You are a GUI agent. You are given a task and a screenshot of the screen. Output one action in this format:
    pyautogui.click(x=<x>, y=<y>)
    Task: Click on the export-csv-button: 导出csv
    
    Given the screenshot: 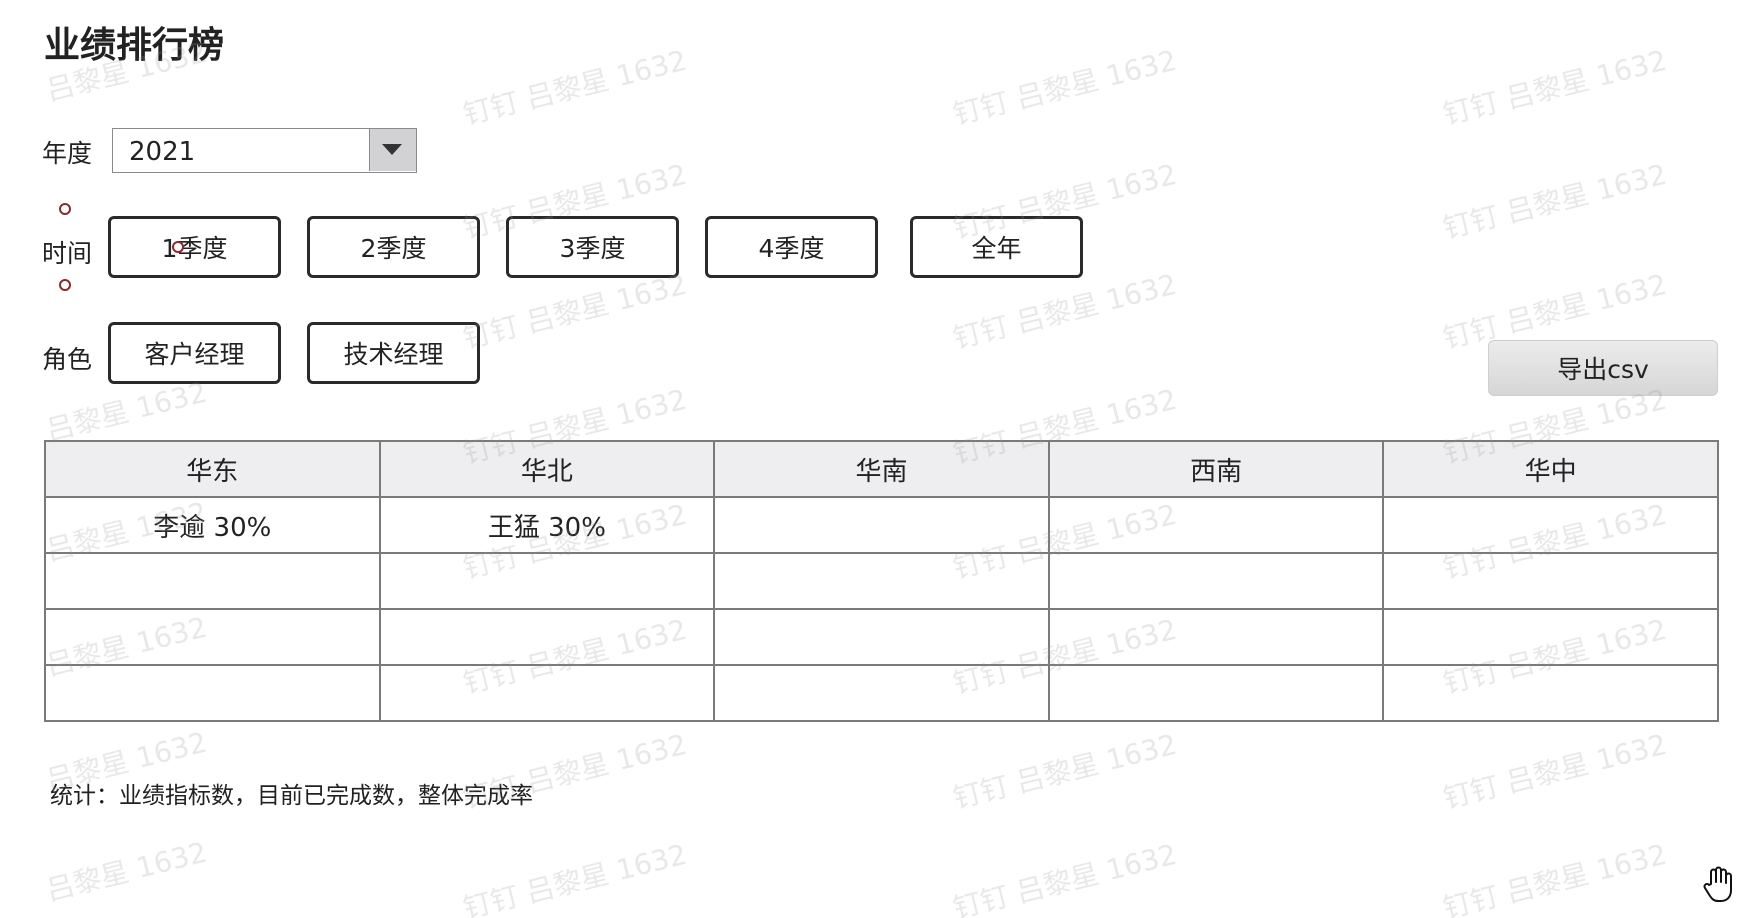 What is the action you would take?
    pyautogui.click(x=1603, y=368)
    